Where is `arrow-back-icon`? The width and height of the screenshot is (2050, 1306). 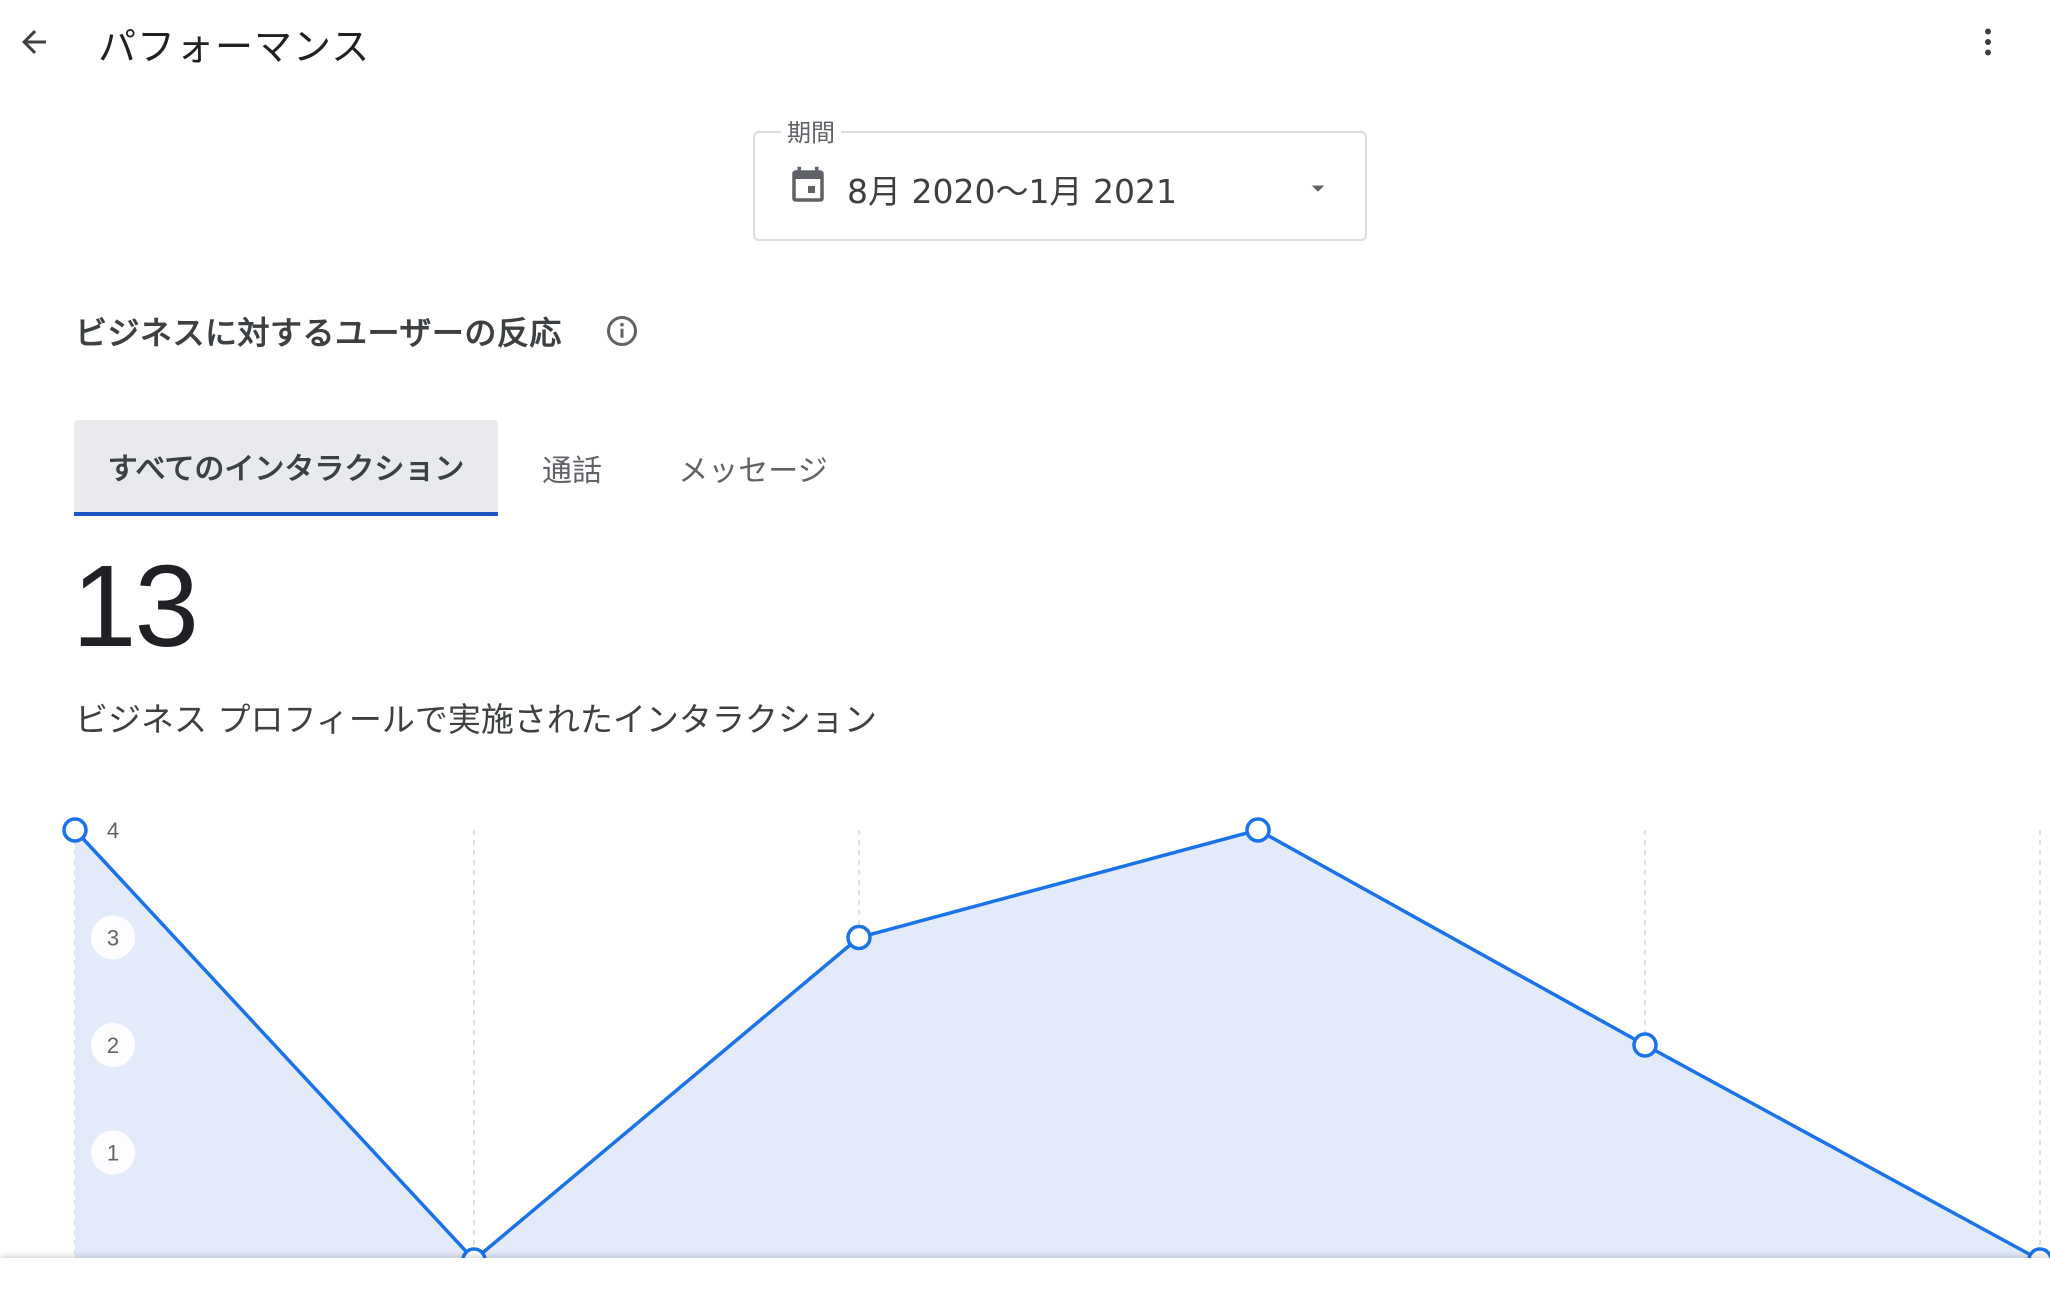 arrow-back-icon is located at coordinates (34, 42).